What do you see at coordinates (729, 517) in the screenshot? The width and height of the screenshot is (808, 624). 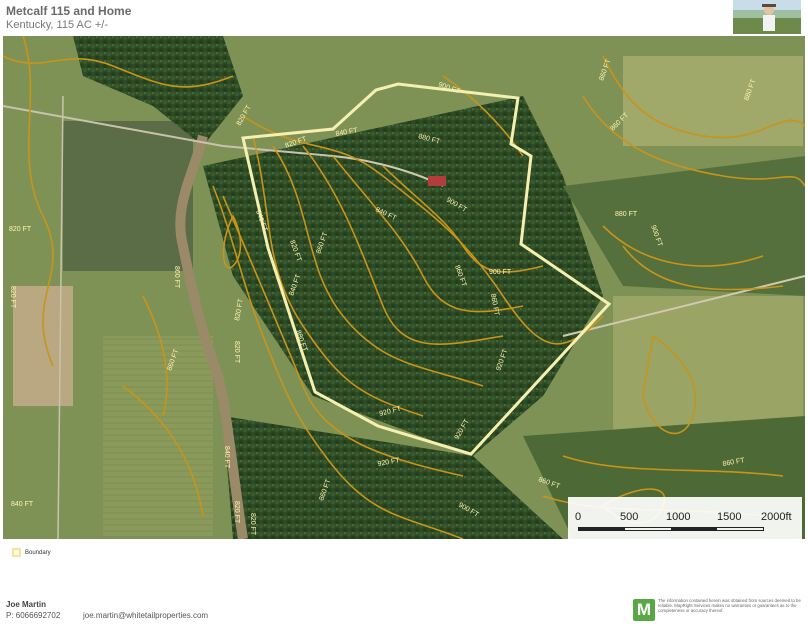 I see `scale-label: 1500` at bounding box center [729, 517].